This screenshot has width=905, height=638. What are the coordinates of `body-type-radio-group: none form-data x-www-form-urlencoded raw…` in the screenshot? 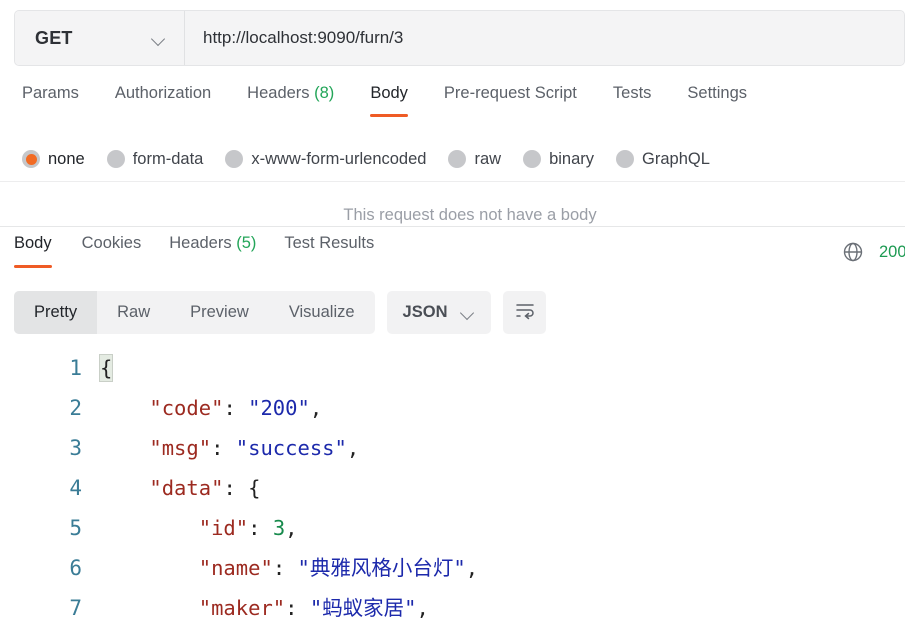 It's located at (452, 159).